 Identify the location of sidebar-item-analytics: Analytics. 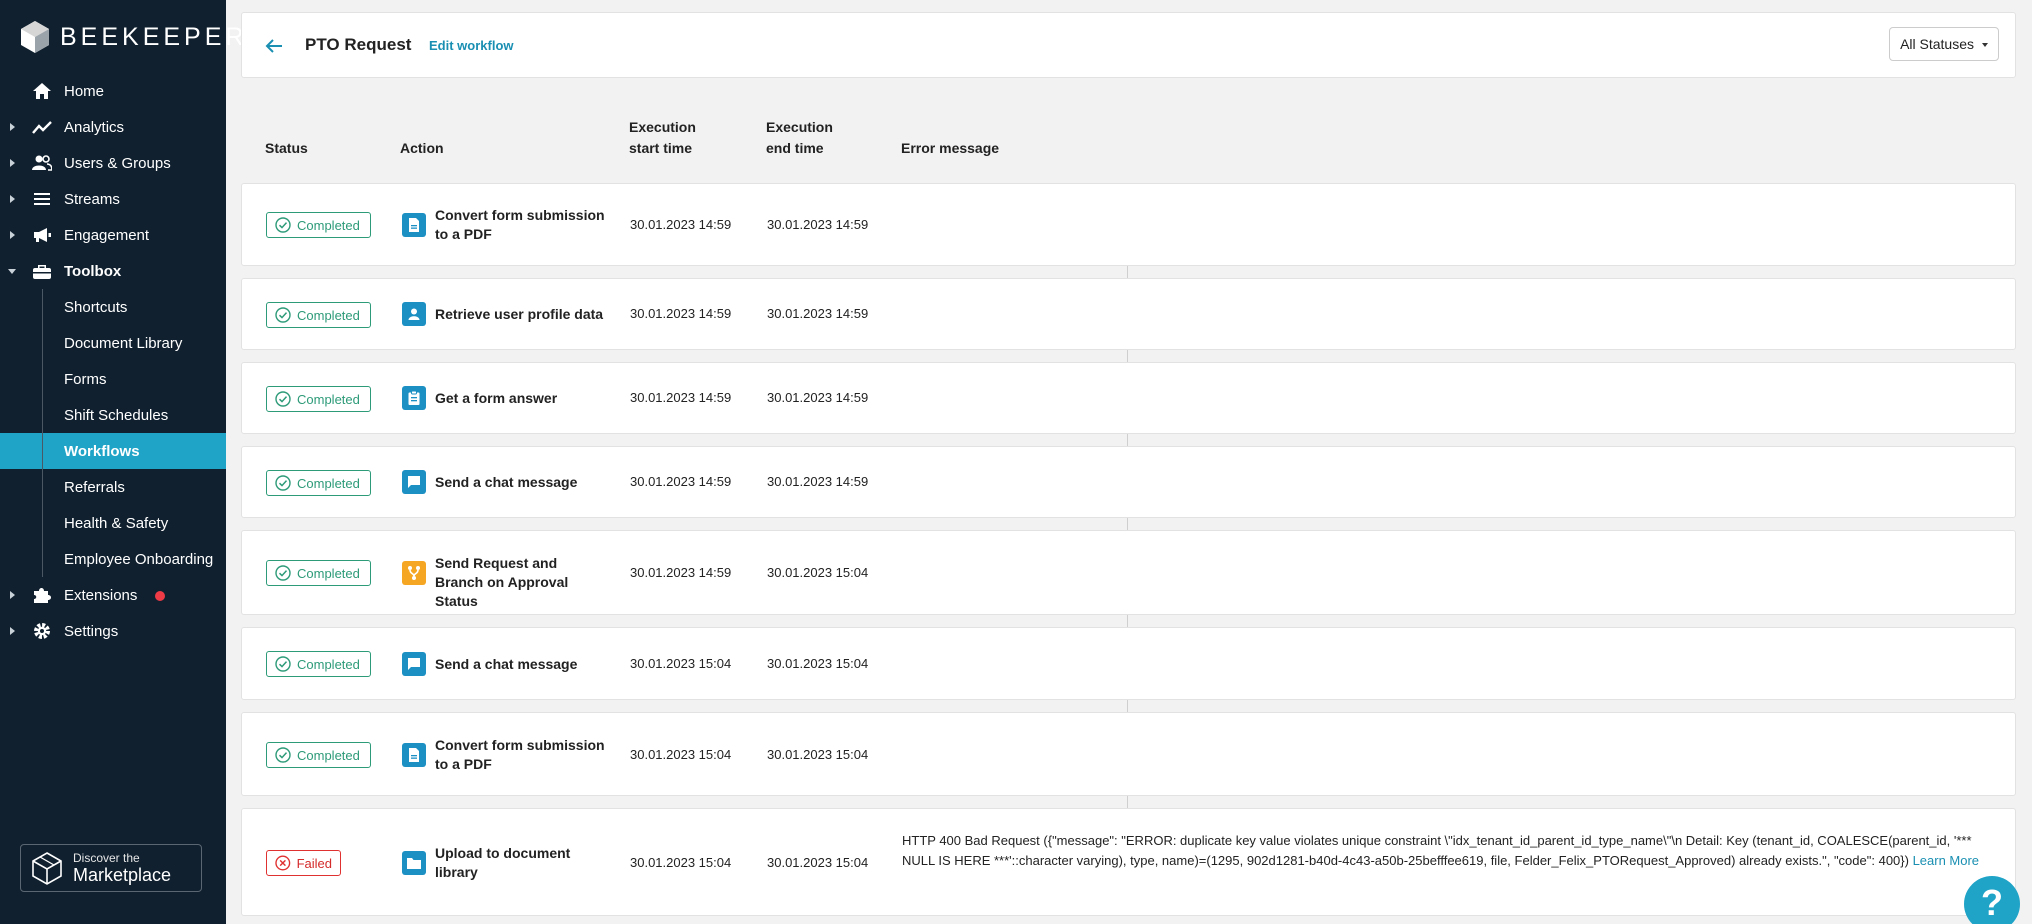
(113, 127).